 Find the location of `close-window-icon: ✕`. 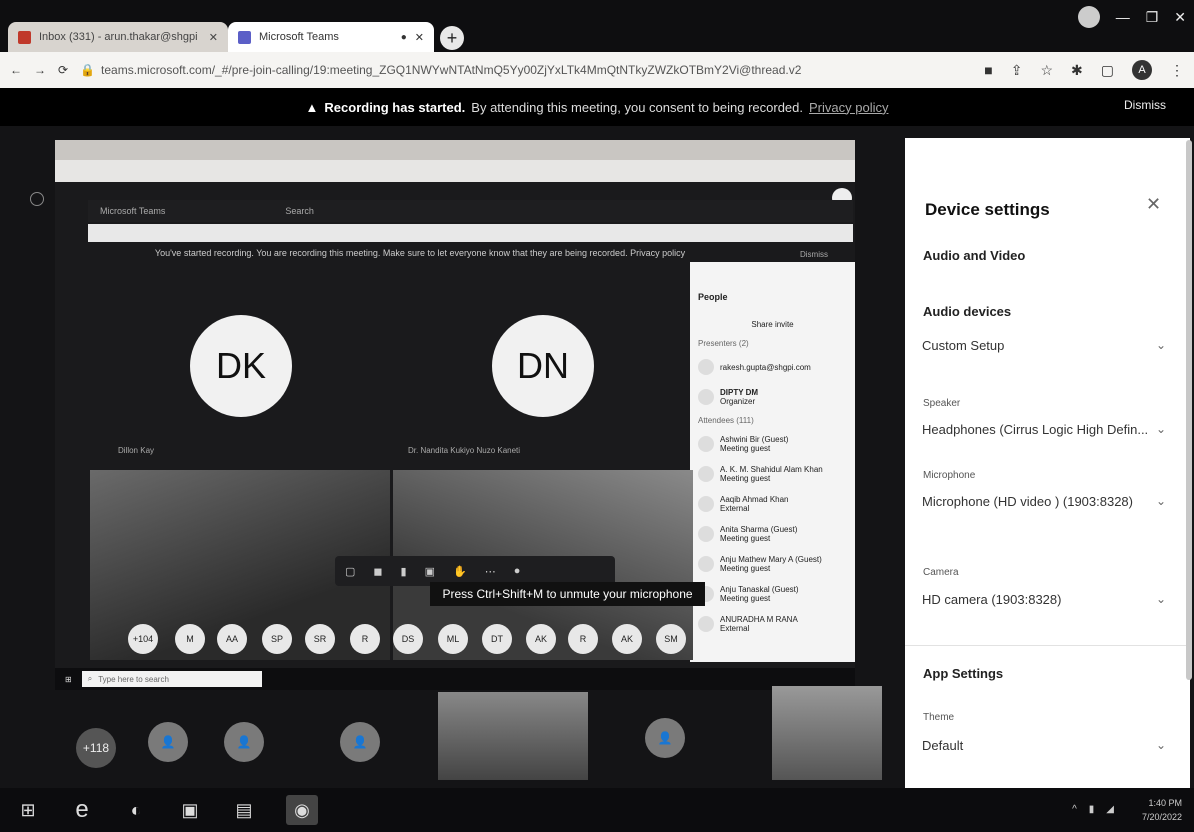

close-window-icon: ✕ is located at coordinates (1180, 17).